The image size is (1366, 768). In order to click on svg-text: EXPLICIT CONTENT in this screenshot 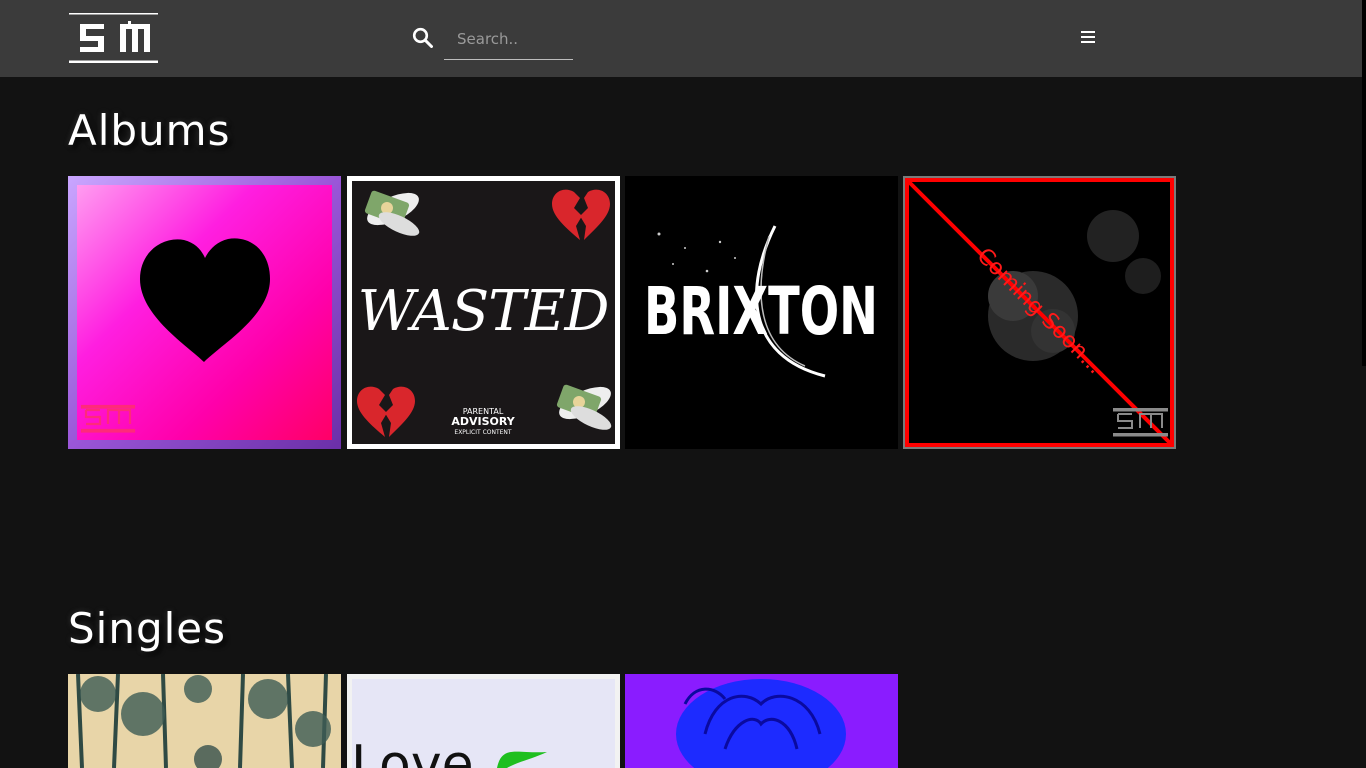, I will do `click(483, 432)`.